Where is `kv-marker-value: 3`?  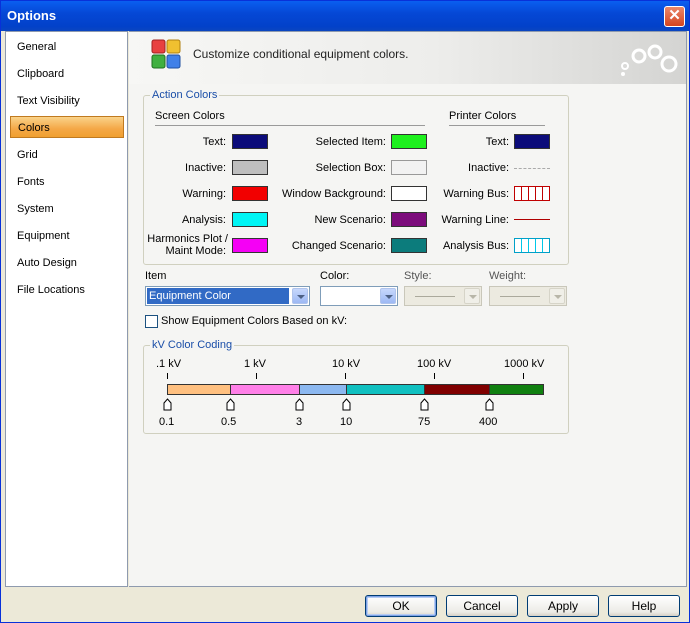 kv-marker-value: 3 is located at coordinates (299, 422).